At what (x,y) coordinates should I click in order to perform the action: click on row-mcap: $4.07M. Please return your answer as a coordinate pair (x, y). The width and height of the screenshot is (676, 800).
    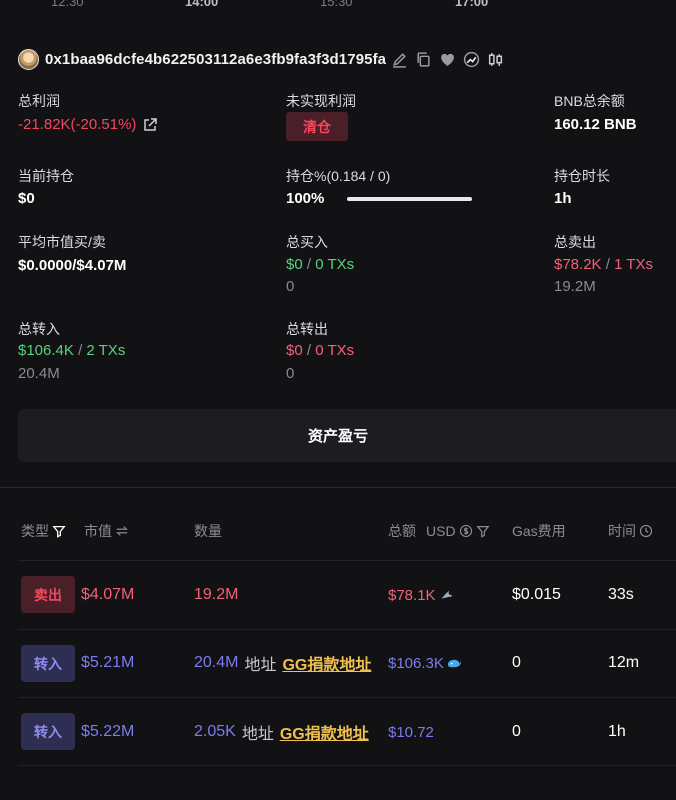
    Looking at the image, I should click on (108, 594).